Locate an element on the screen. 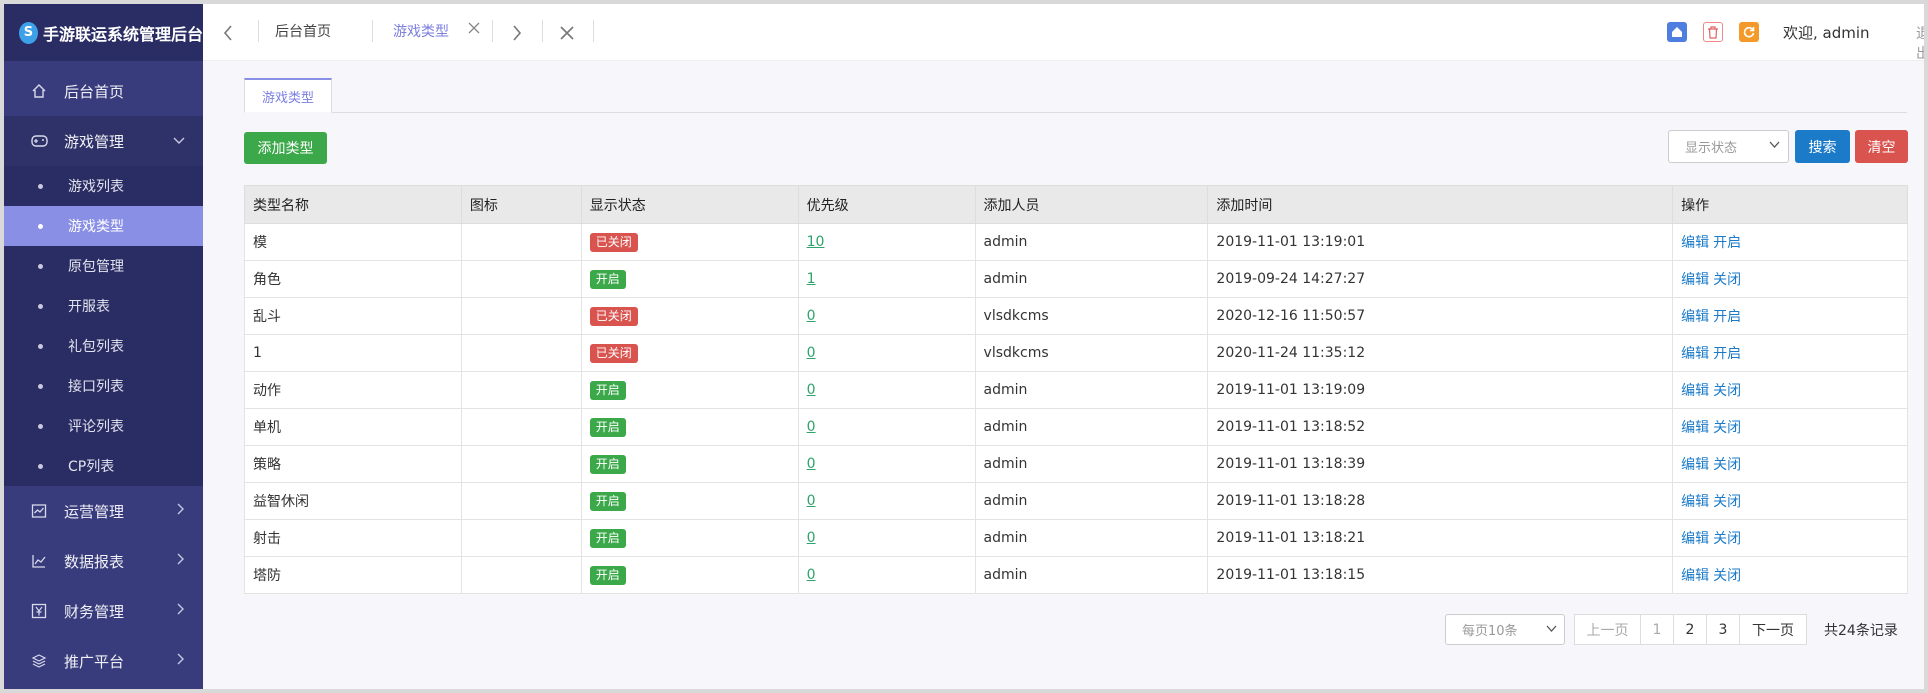  status-badge: 已关闭 is located at coordinates (613, 242).